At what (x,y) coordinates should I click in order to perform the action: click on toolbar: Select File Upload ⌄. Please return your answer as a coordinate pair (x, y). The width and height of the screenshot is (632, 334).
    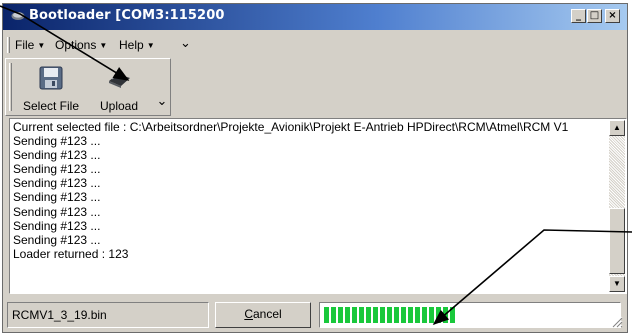
    Looking at the image, I should click on (88, 87).